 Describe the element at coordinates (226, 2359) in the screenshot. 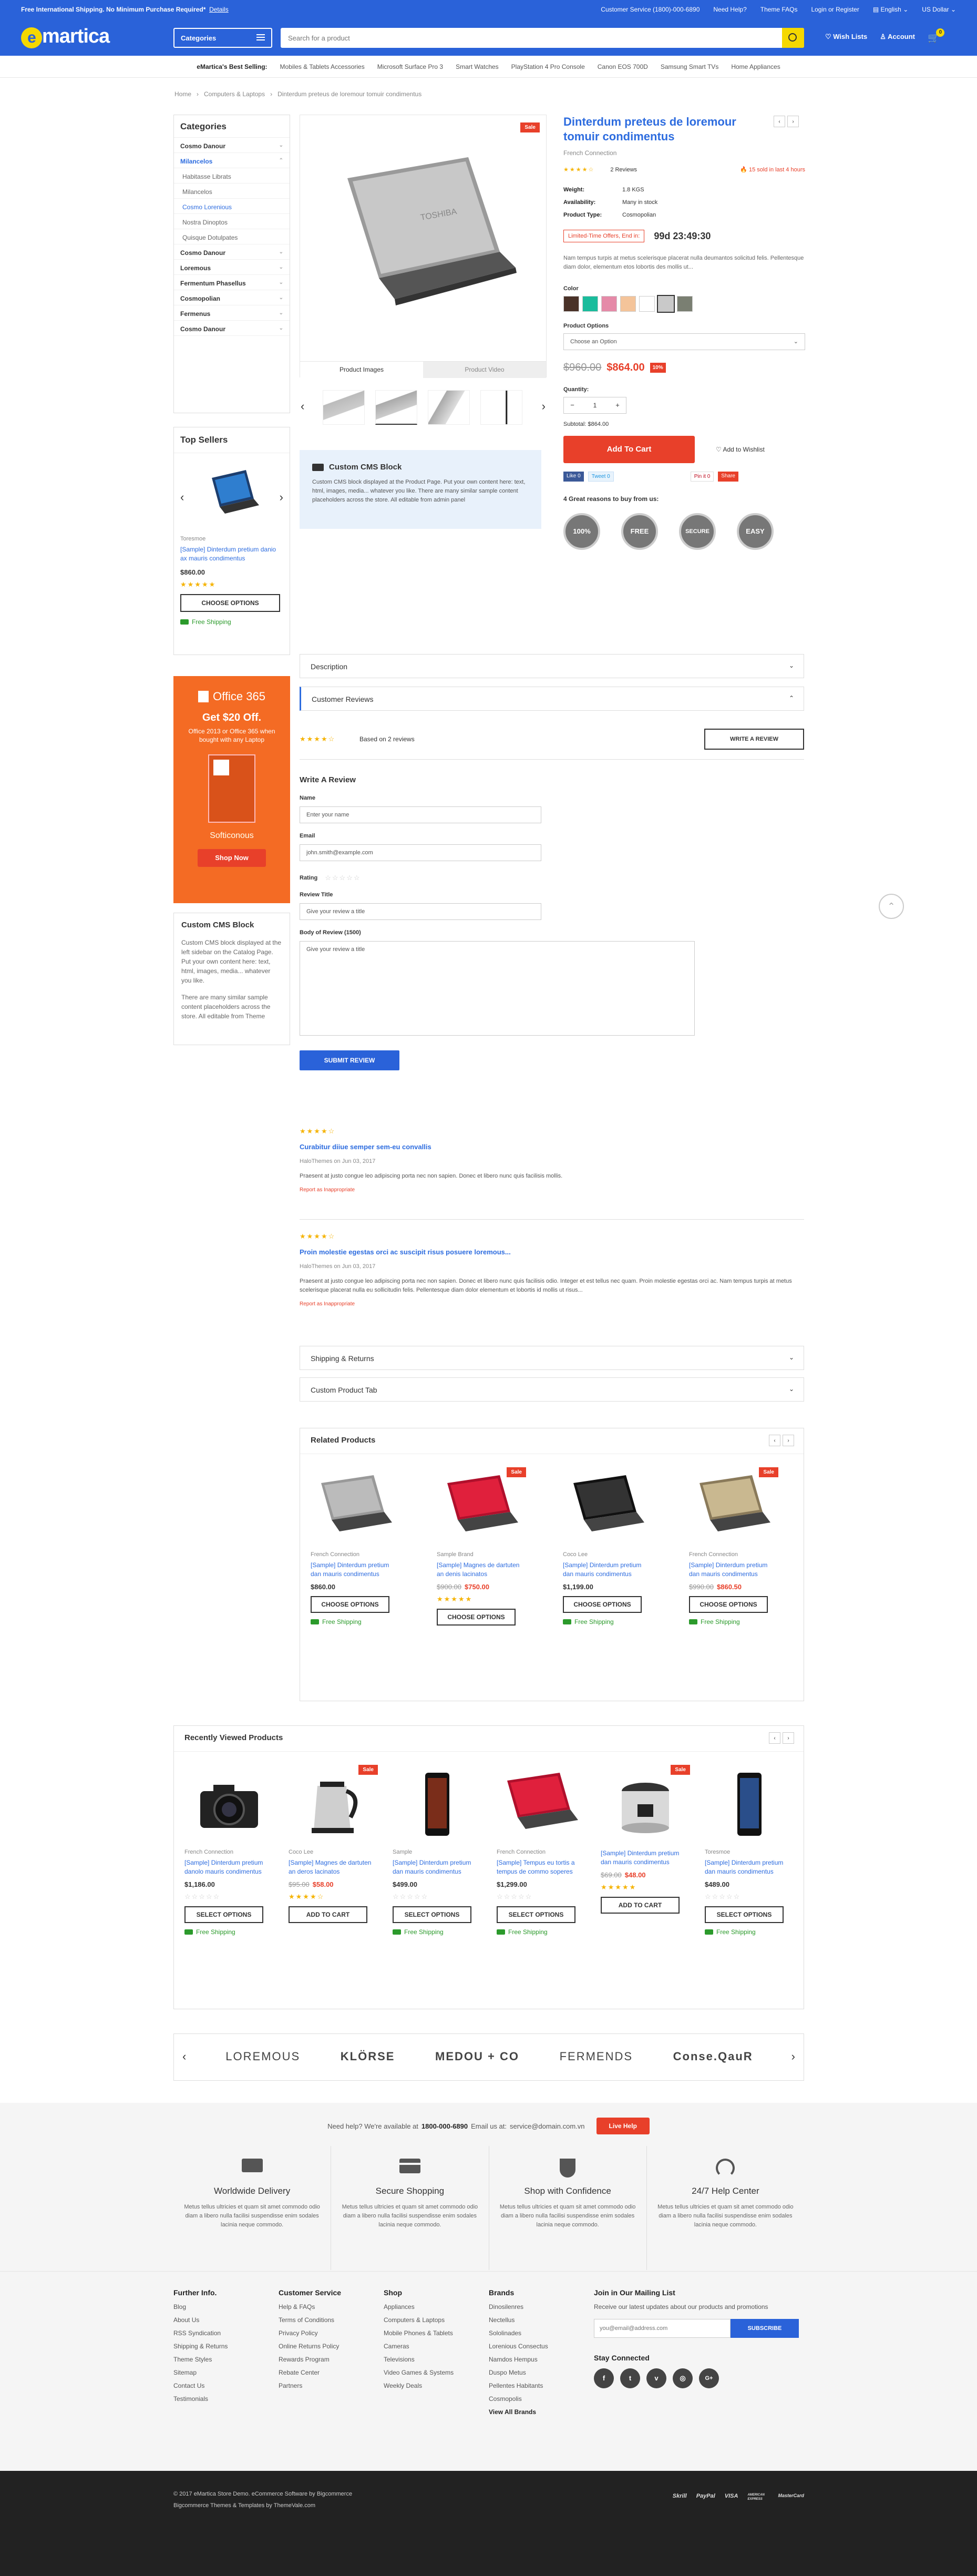

I see `footer-link: Theme Styles` at that location.